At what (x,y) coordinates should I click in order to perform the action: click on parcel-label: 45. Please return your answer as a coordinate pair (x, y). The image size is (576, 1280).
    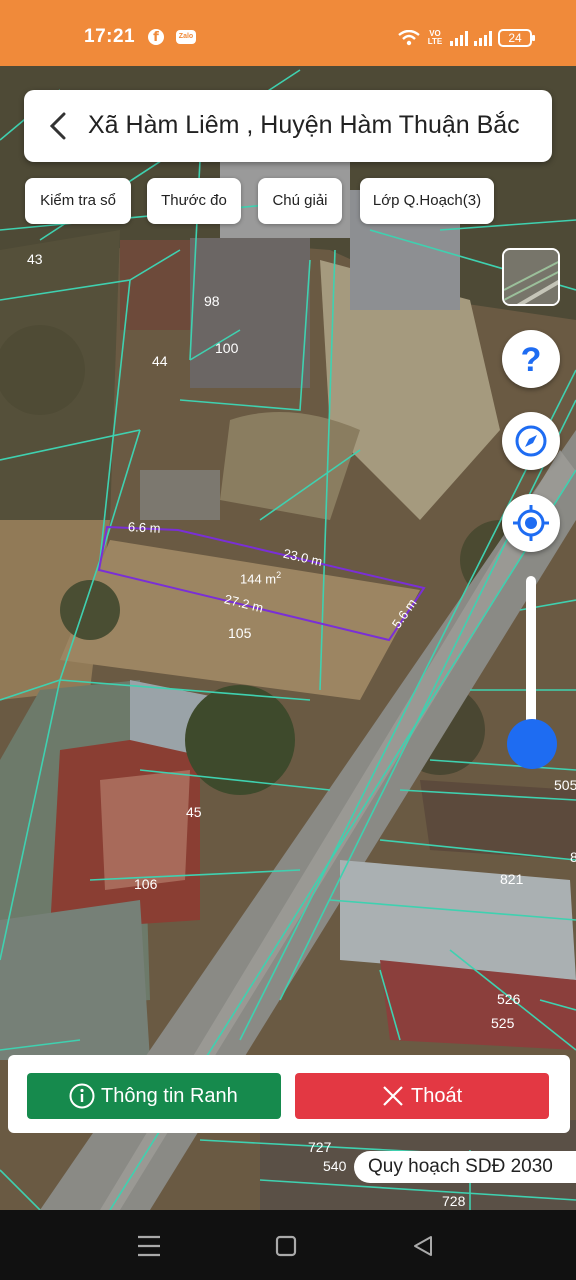
    Looking at the image, I should click on (194, 812).